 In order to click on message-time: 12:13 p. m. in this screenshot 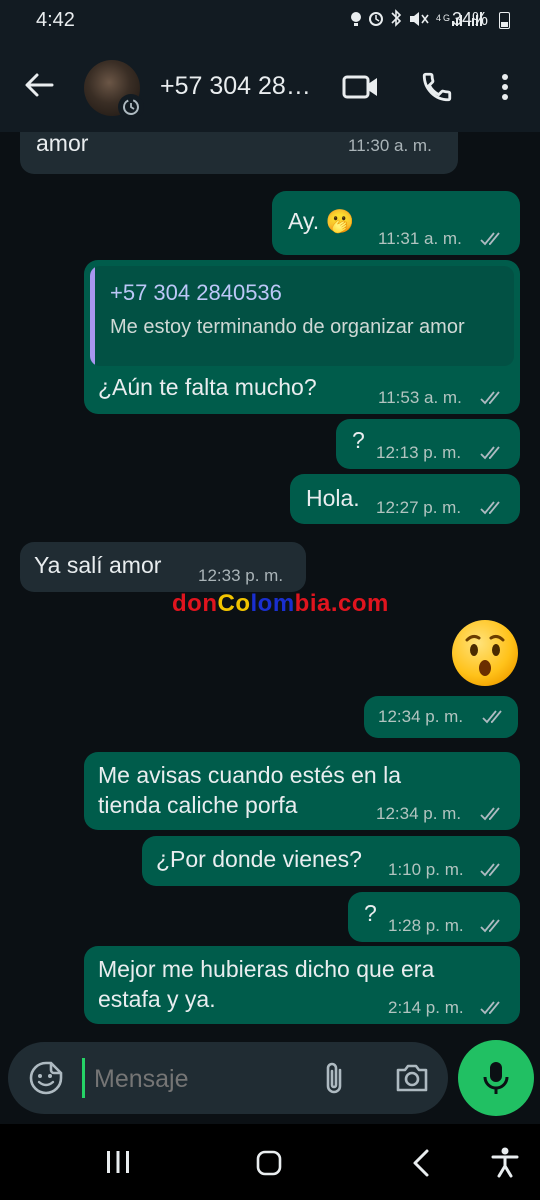, I will do `click(419, 452)`.